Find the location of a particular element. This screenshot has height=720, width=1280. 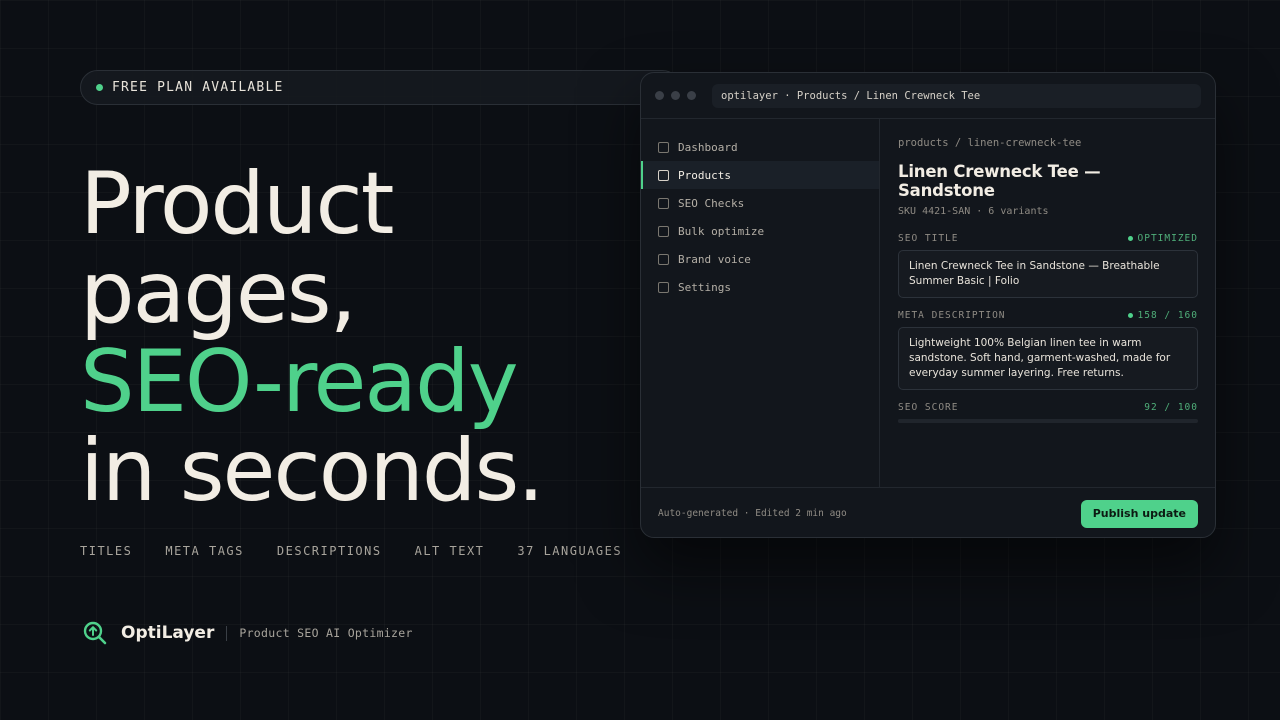

brand-lockup: OptiLayer Product SEO AI Optimizer is located at coordinates (247, 633).